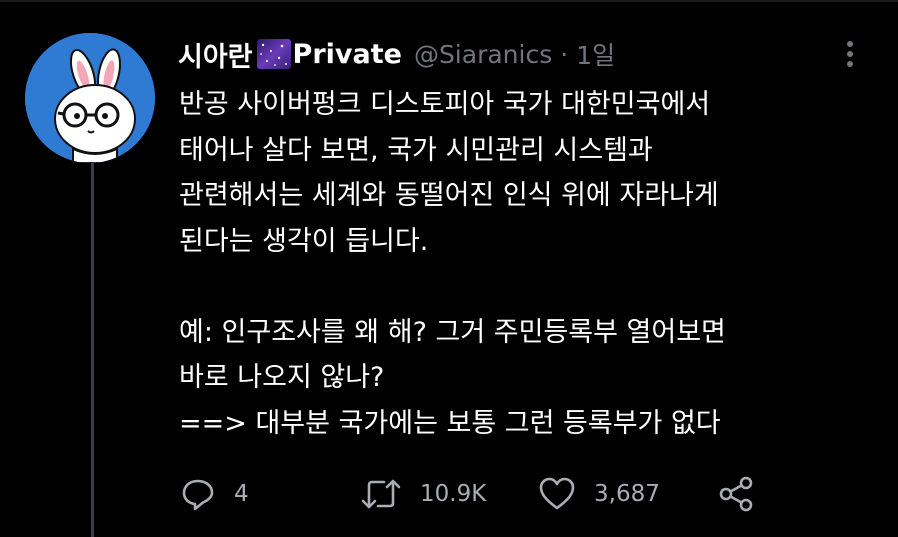 Image resolution: width=898 pixels, height=537 pixels. I want to click on like-count: 3,687, so click(627, 494).